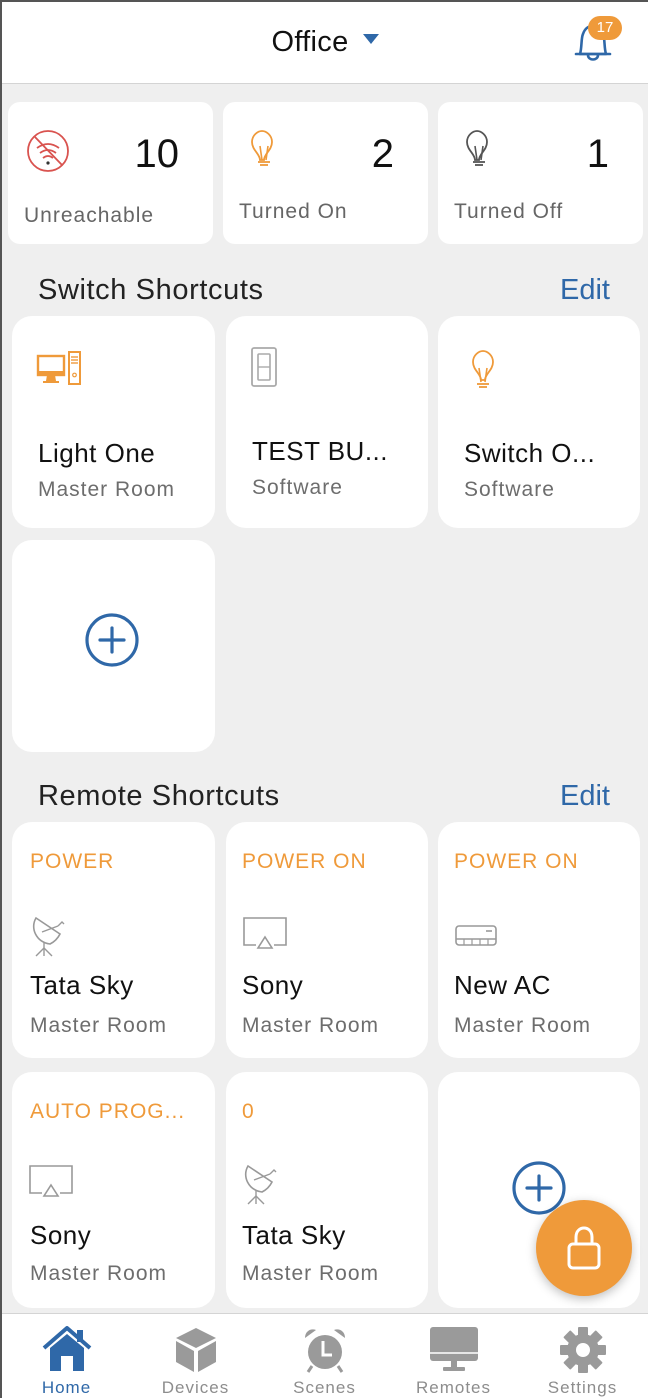 Image resolution: width=648 pixels, height=1398 pixels. Describe the element at coordinates (453, 1349) in the screenshot. I see `monitor-icon` at that location.